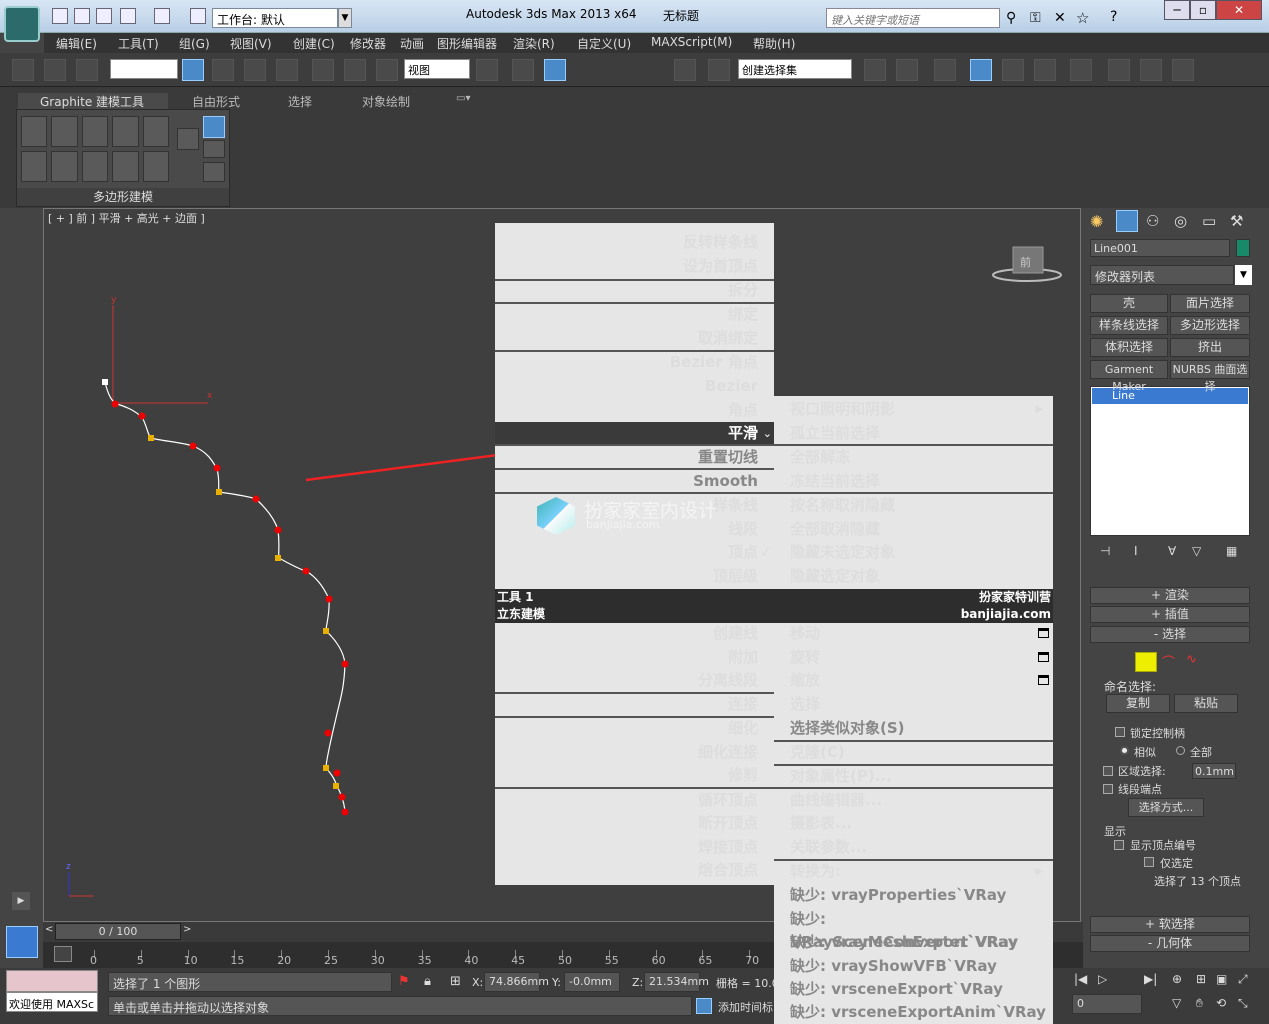 Image resolution: width=1269 pixels, height=1024 pixels. Describe the element at coordinates (913, 871) in the screenshot. I see `quad-item-right-bottom: 转换为: ▶` at that location.